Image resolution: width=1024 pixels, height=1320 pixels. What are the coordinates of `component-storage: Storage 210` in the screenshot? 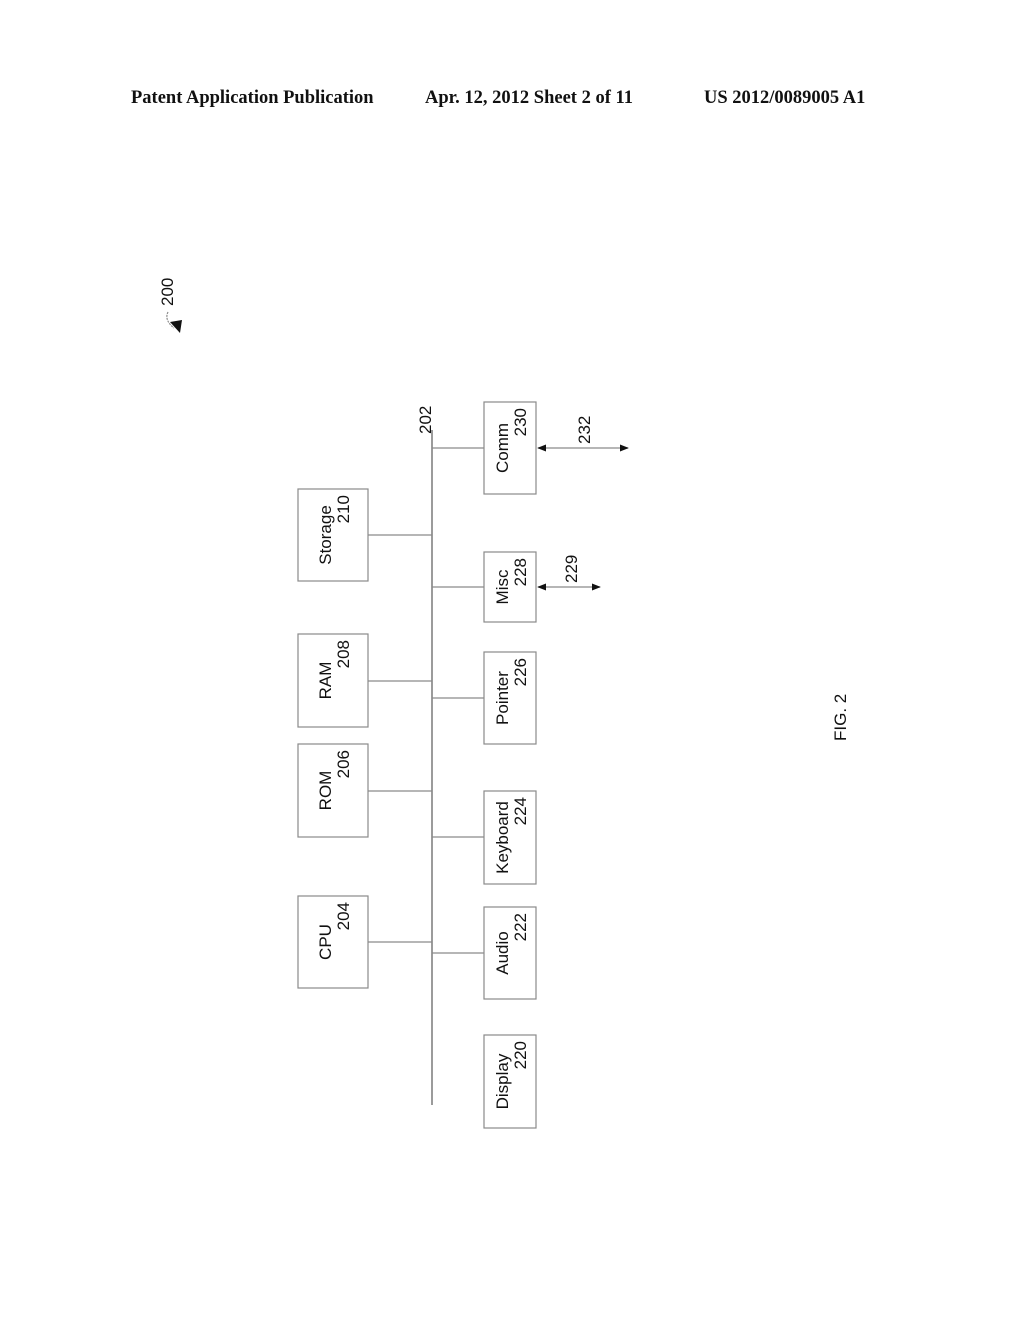 It's located at (364, 535).